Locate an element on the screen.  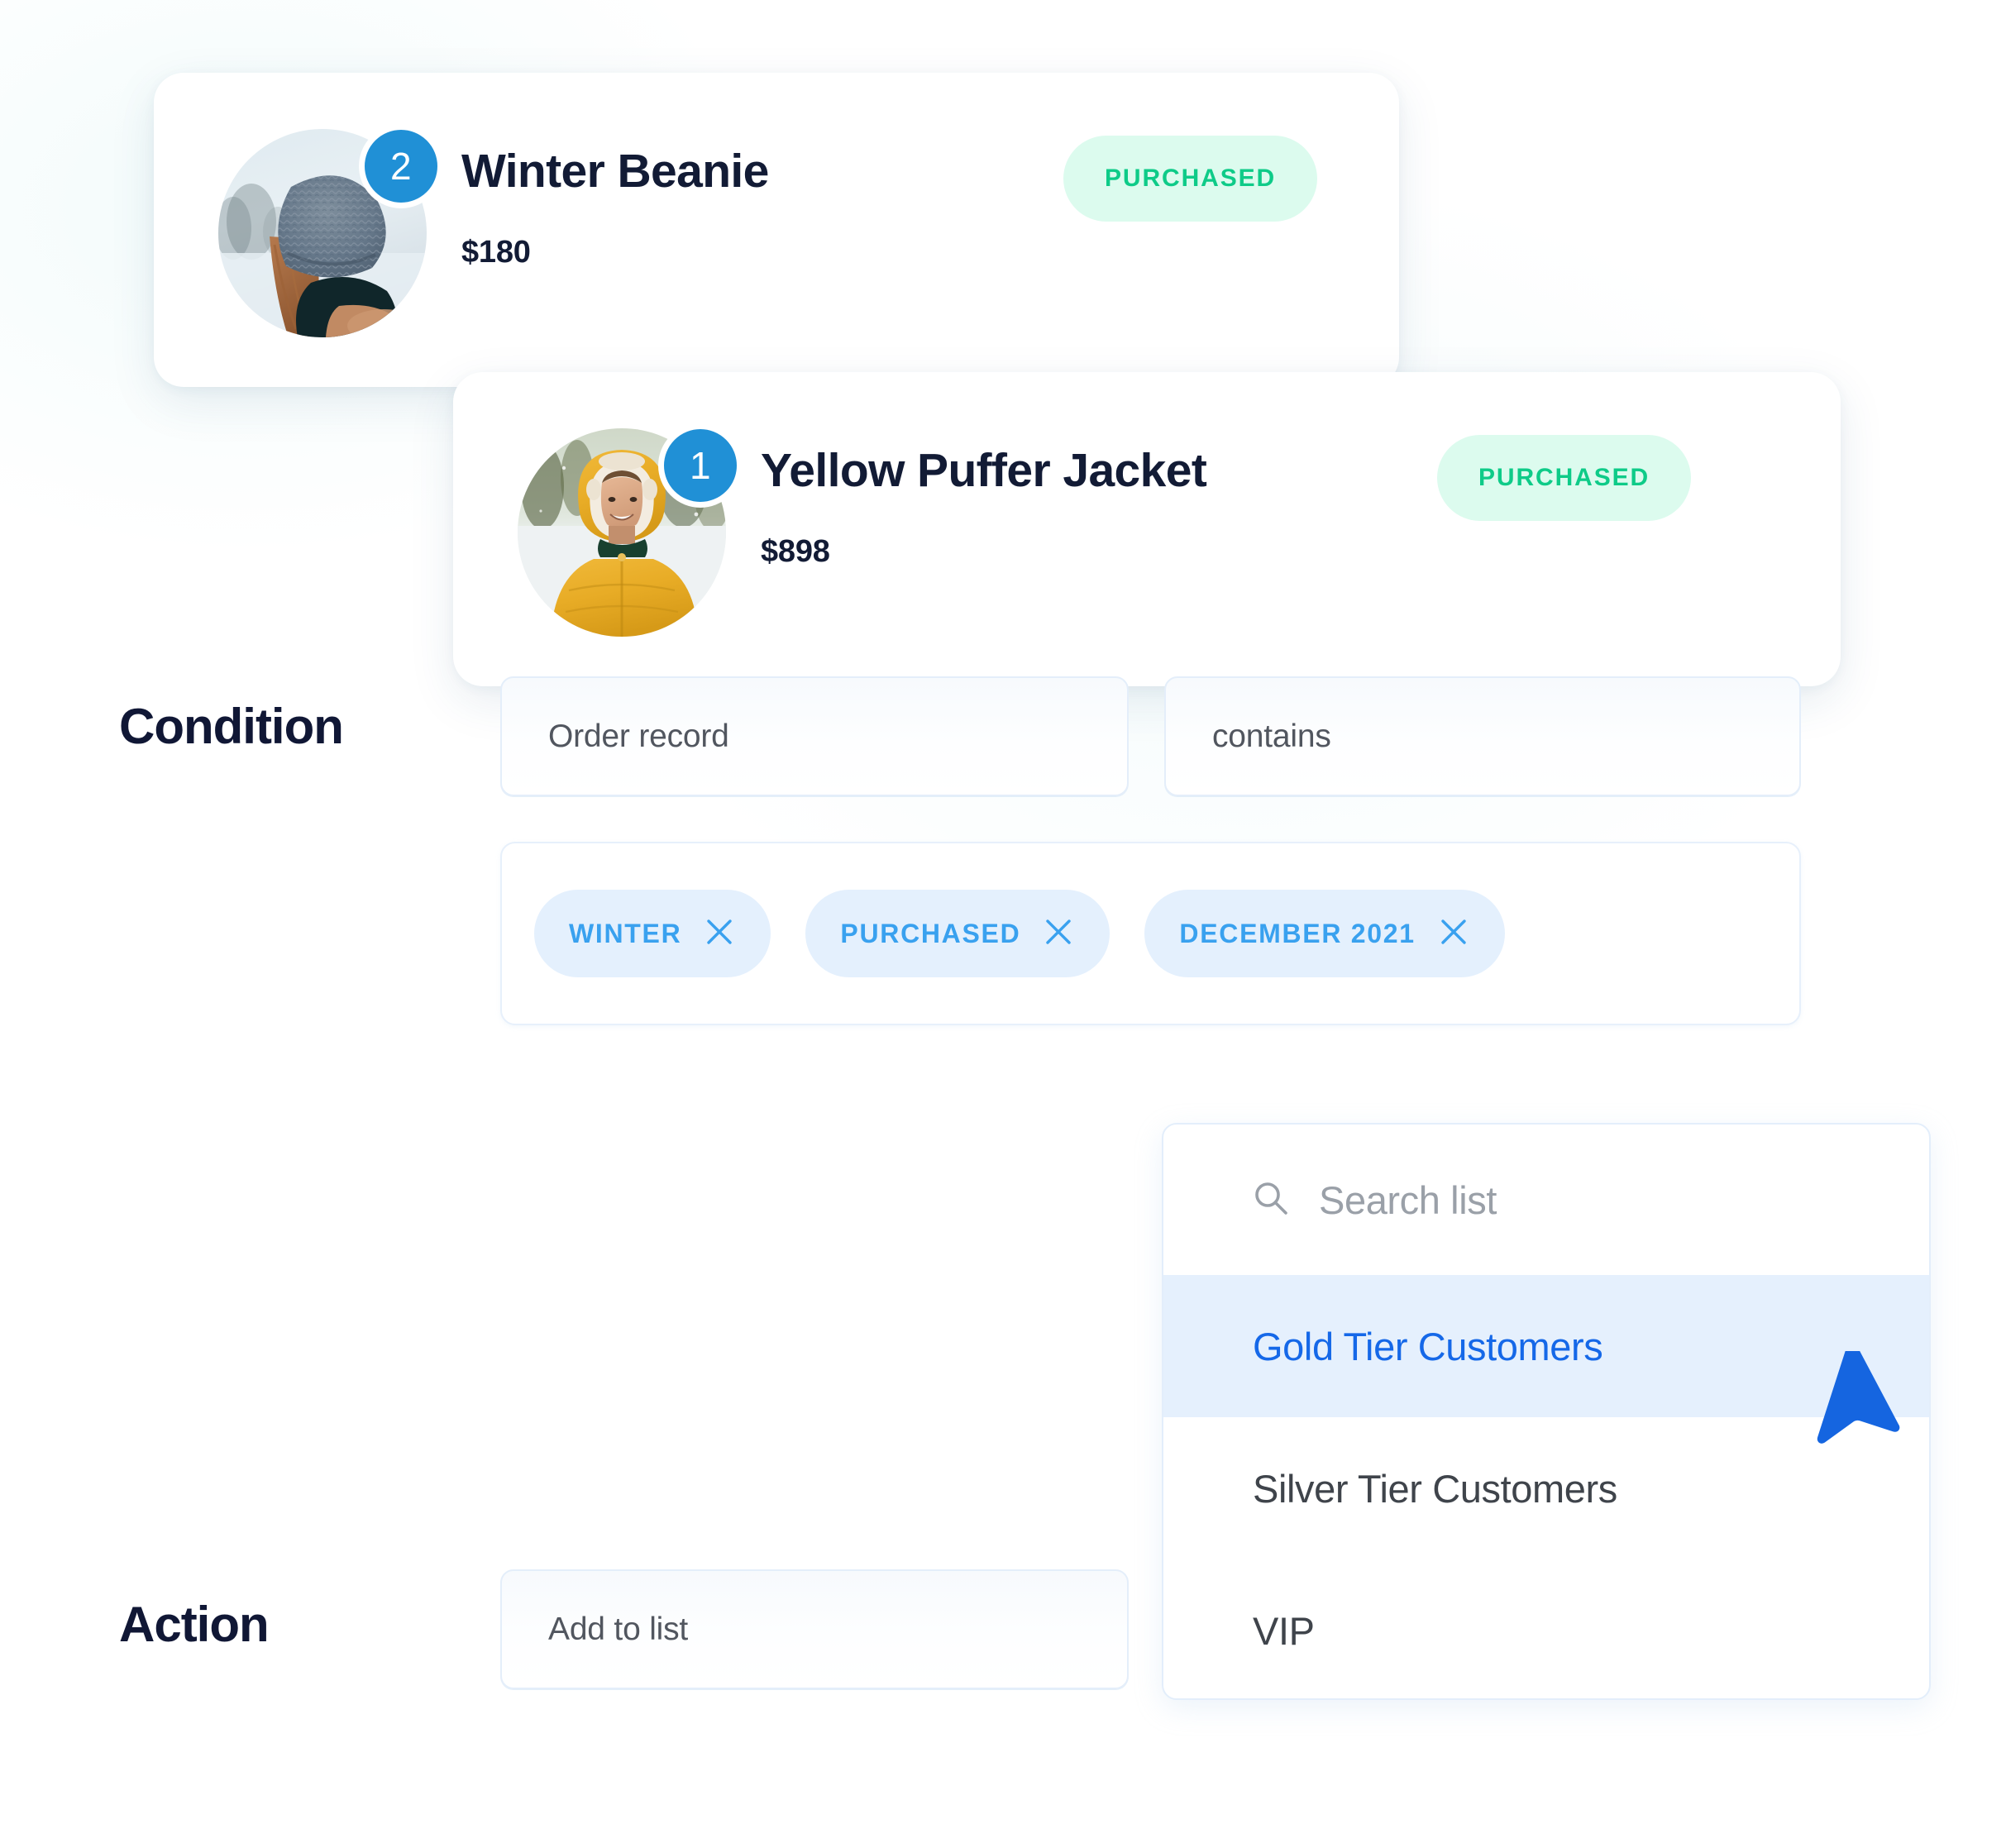
search-icon is located at coordinates (1270, 1201).